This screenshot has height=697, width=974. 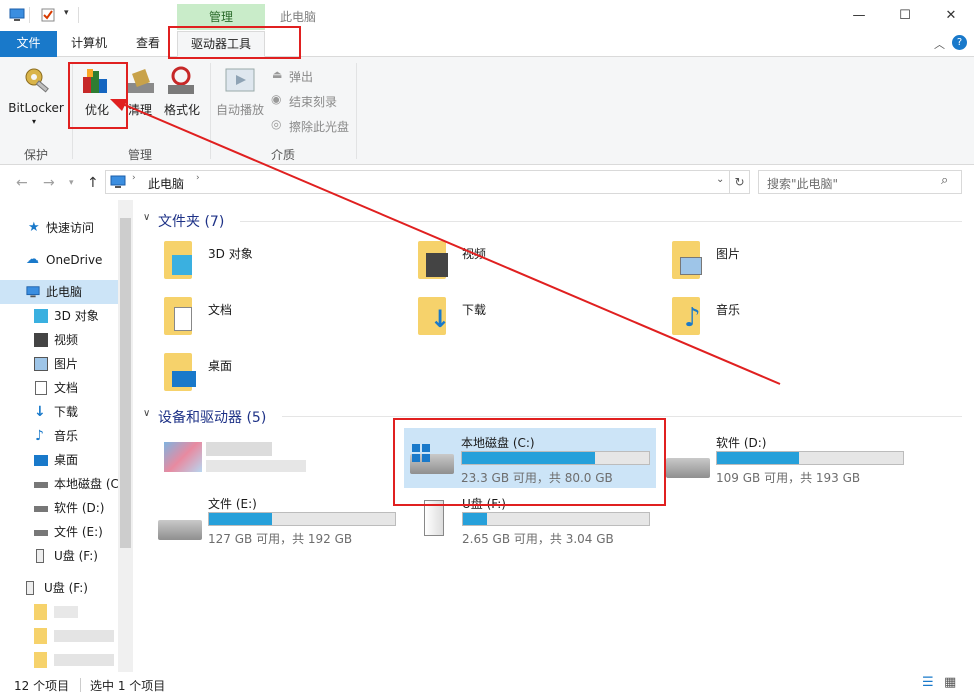 What do you see at coordinates (146, 217) in the screenshot?
I see `collapse-folders-icon: ∨` at bounding box center [146, 217].